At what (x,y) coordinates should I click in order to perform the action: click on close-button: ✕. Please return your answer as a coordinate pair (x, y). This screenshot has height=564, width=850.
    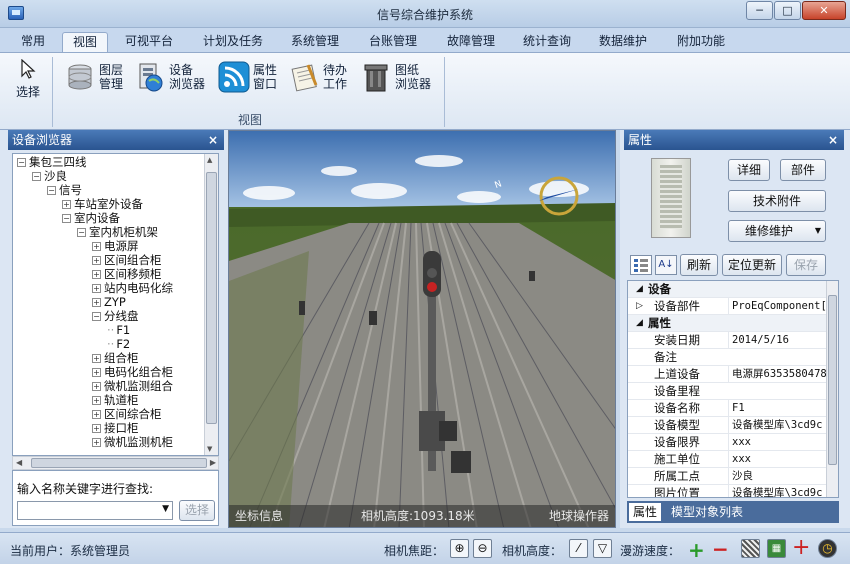
    Looking at the image, I should click on (824, 10).